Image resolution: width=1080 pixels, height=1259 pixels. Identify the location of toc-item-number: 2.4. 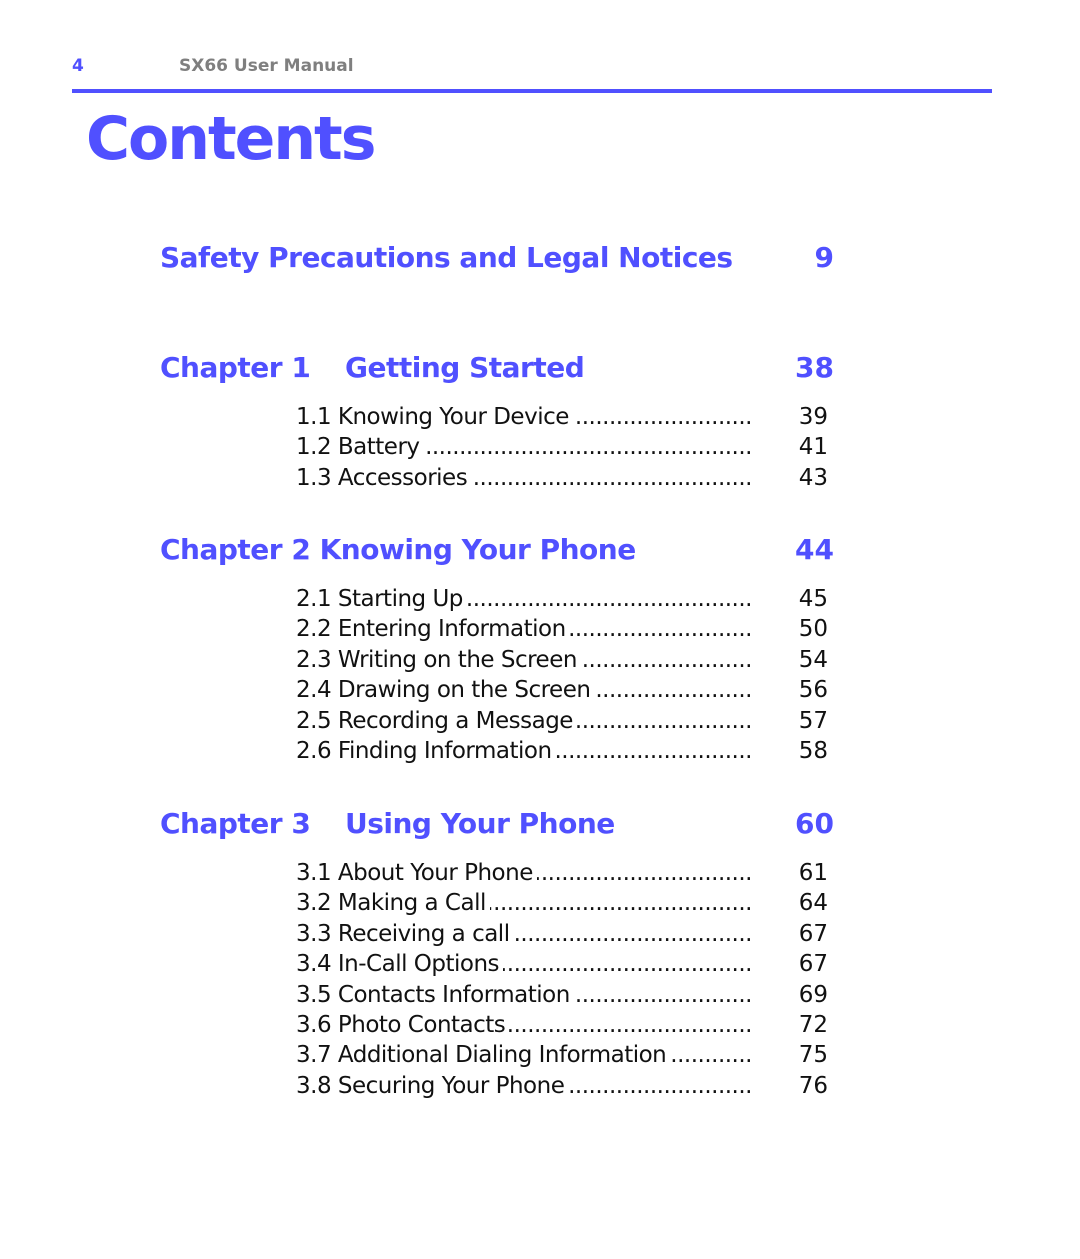
(314, 690).